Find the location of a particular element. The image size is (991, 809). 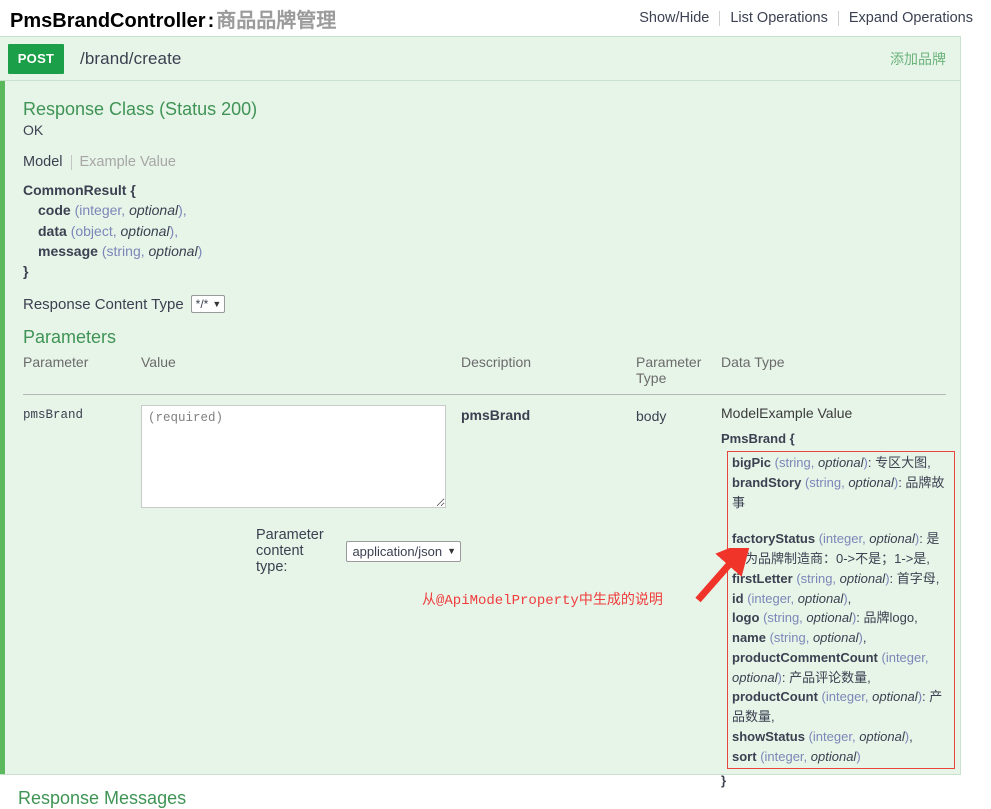

property-name: data is located at coordinates (52, 230).